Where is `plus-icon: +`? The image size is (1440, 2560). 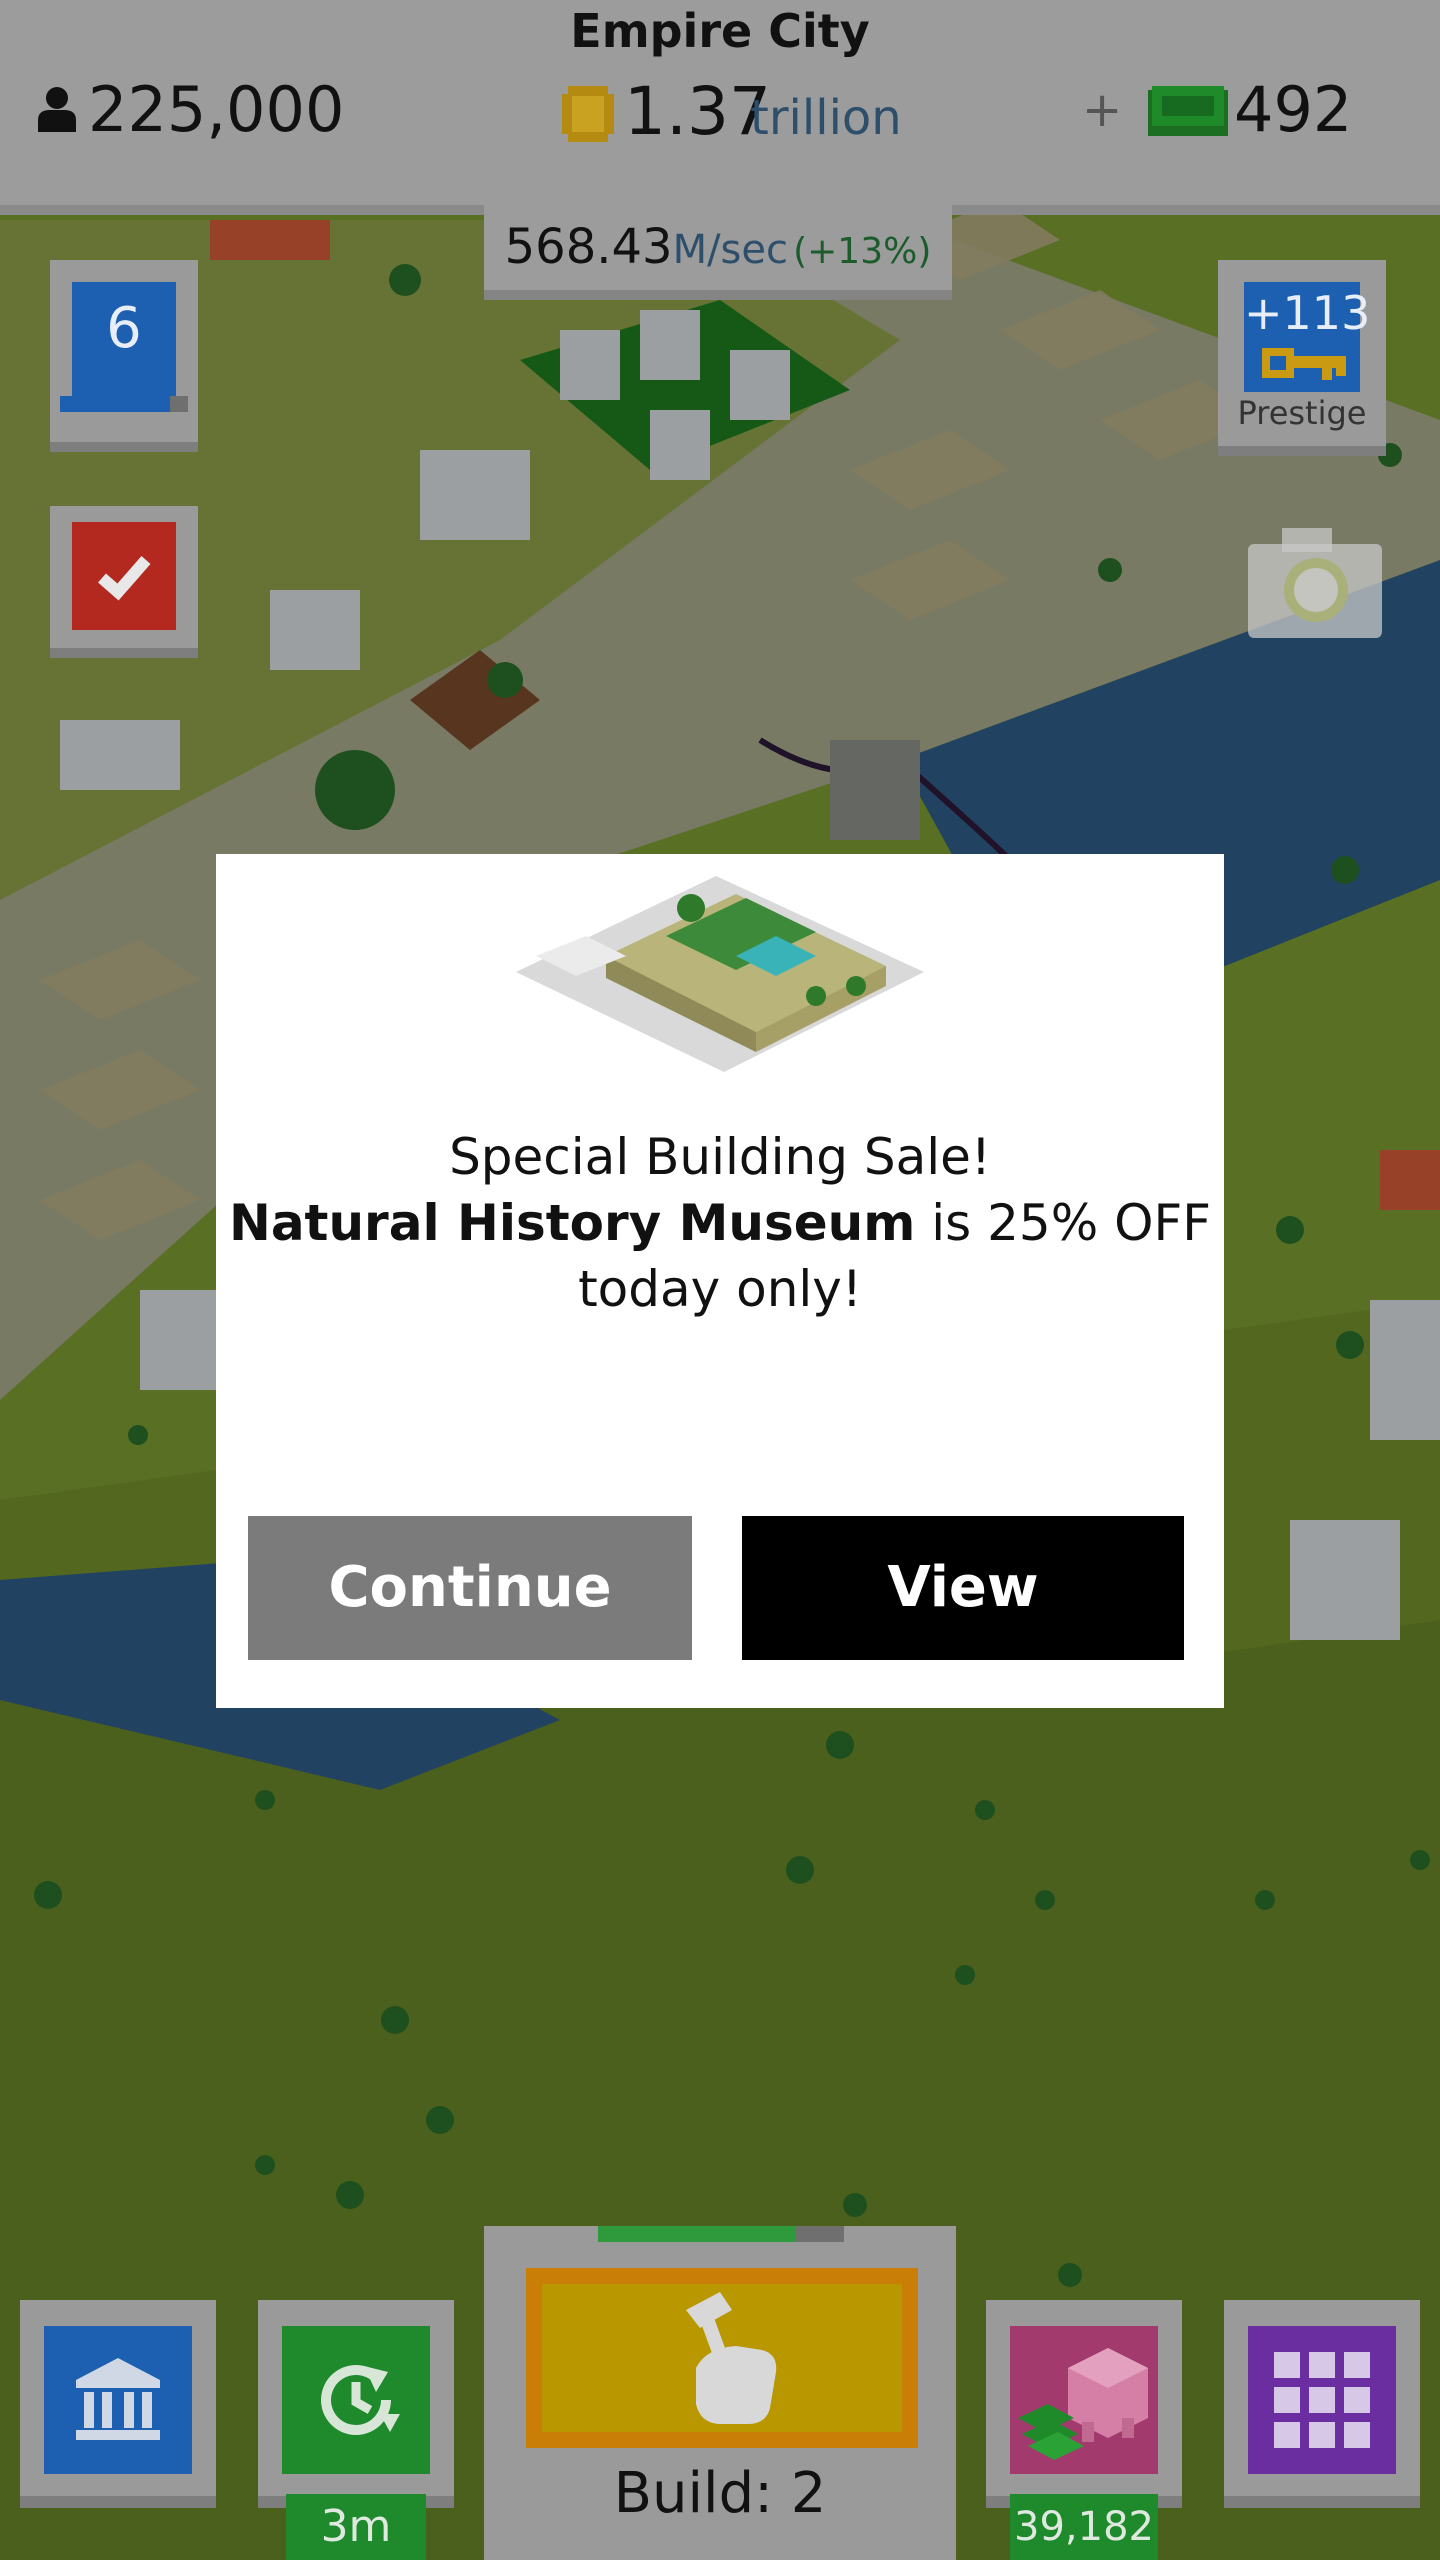
plus-icon: + is located at coordinates (1102, 110).